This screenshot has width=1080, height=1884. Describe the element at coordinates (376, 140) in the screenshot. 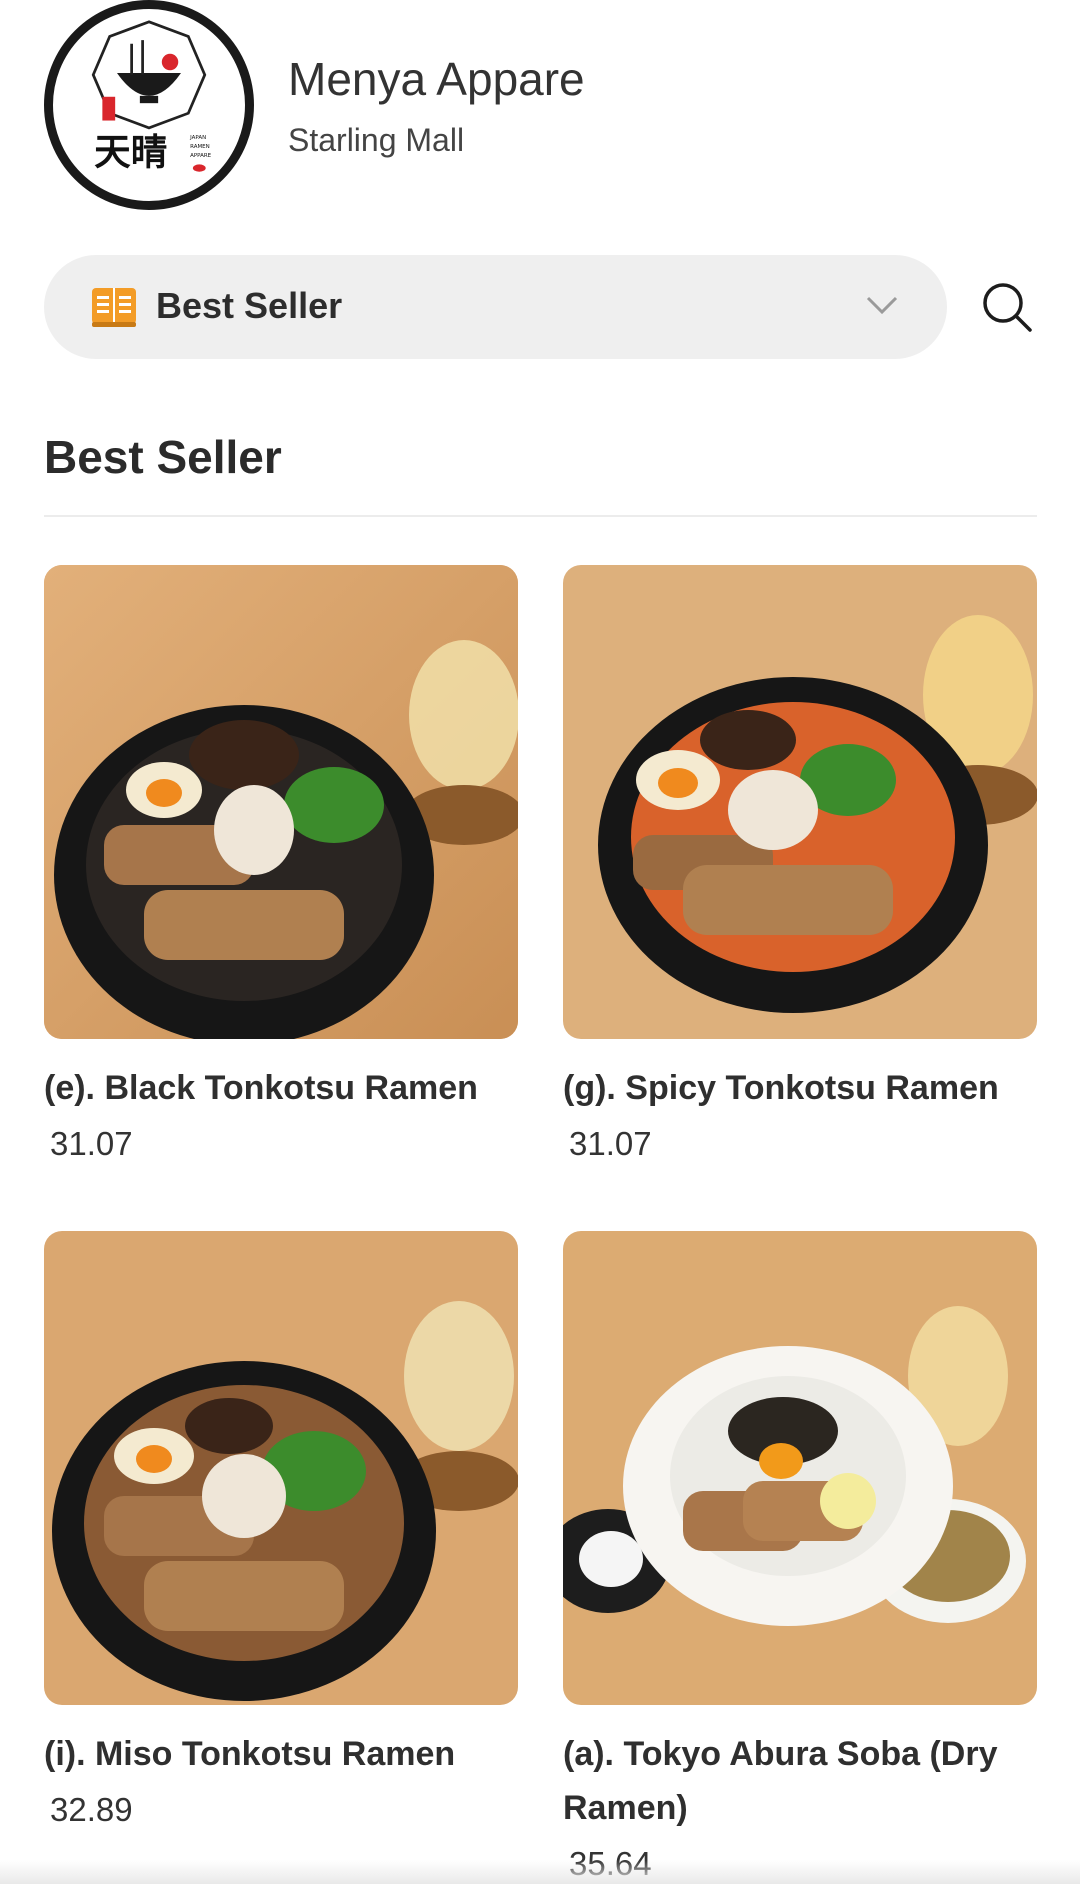

I see `store-branch: Starling Mall` at that location.